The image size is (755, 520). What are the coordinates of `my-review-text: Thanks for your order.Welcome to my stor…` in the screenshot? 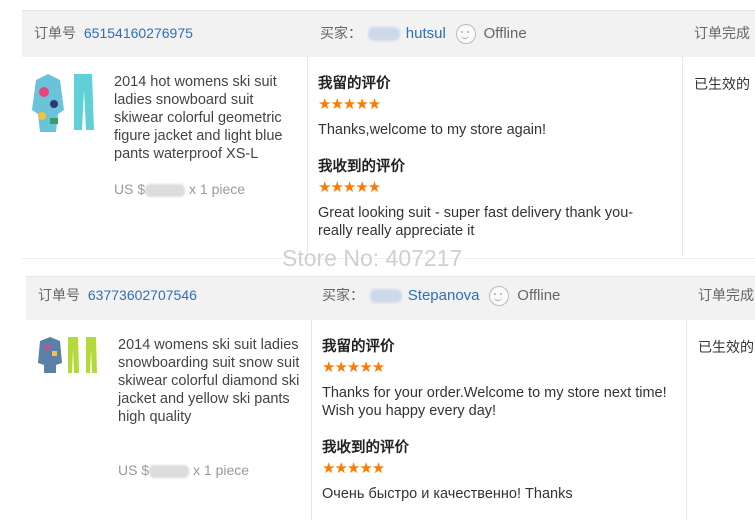 It's located at (494, 402).